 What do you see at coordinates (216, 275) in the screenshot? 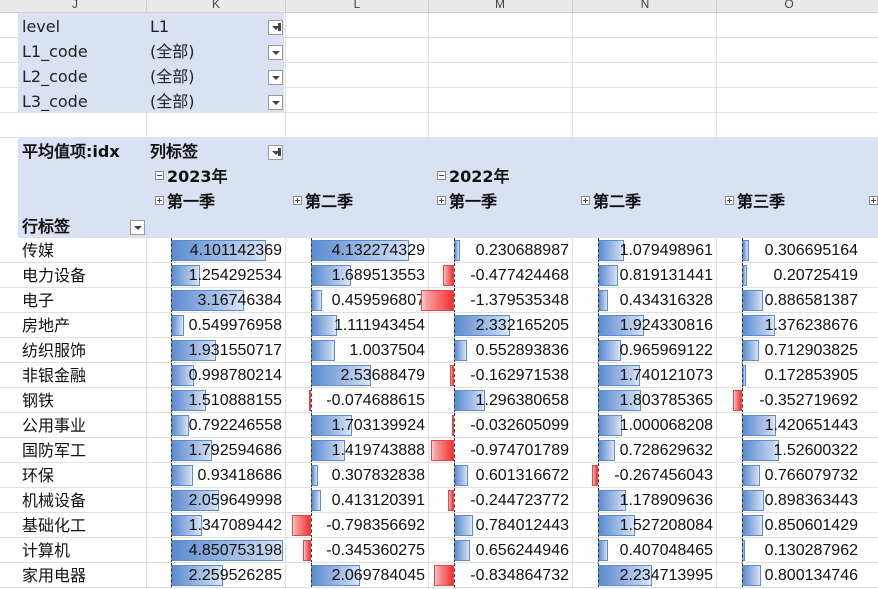
I see `data-cell: 1.254292534` at bounding box center [216, 275].